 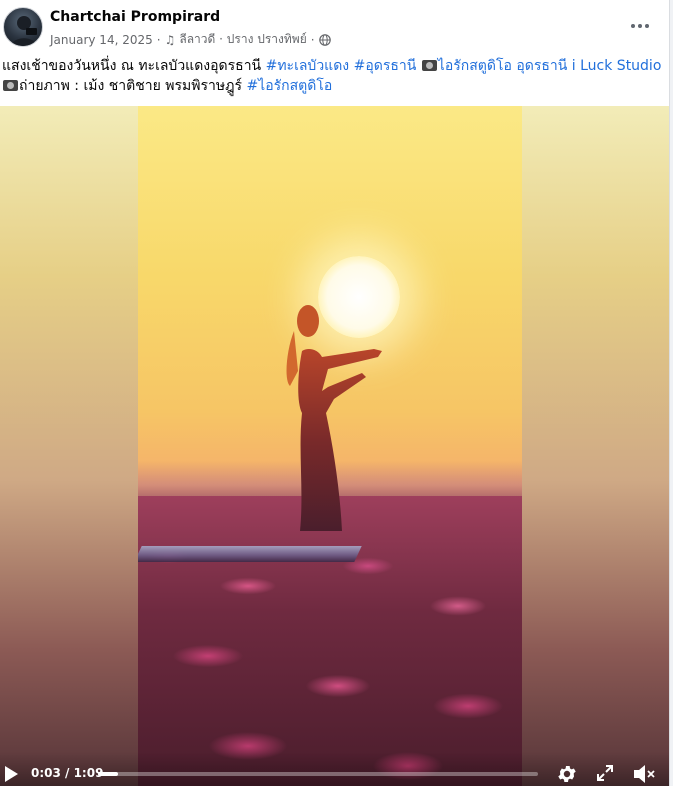 I want to click on author-avatar, so click(x=23, y=27).